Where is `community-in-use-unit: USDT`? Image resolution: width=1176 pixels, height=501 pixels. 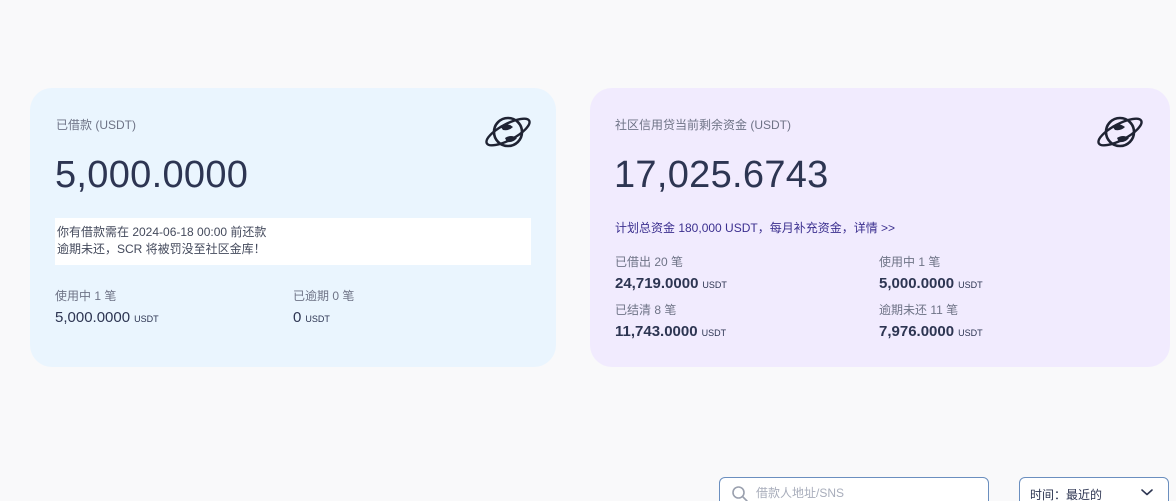
community-in-use-unit: USDT is located at coordinates (970, 285).